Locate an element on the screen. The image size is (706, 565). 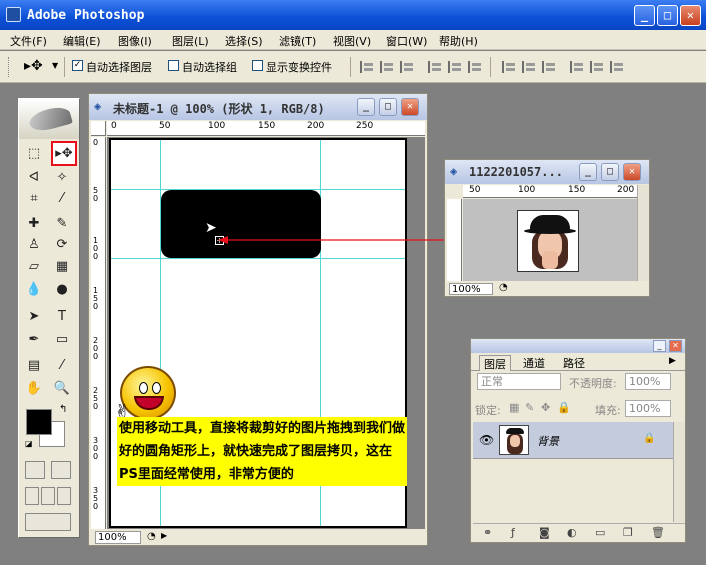
maximize-button: □ is located at coordinates (667, 15).